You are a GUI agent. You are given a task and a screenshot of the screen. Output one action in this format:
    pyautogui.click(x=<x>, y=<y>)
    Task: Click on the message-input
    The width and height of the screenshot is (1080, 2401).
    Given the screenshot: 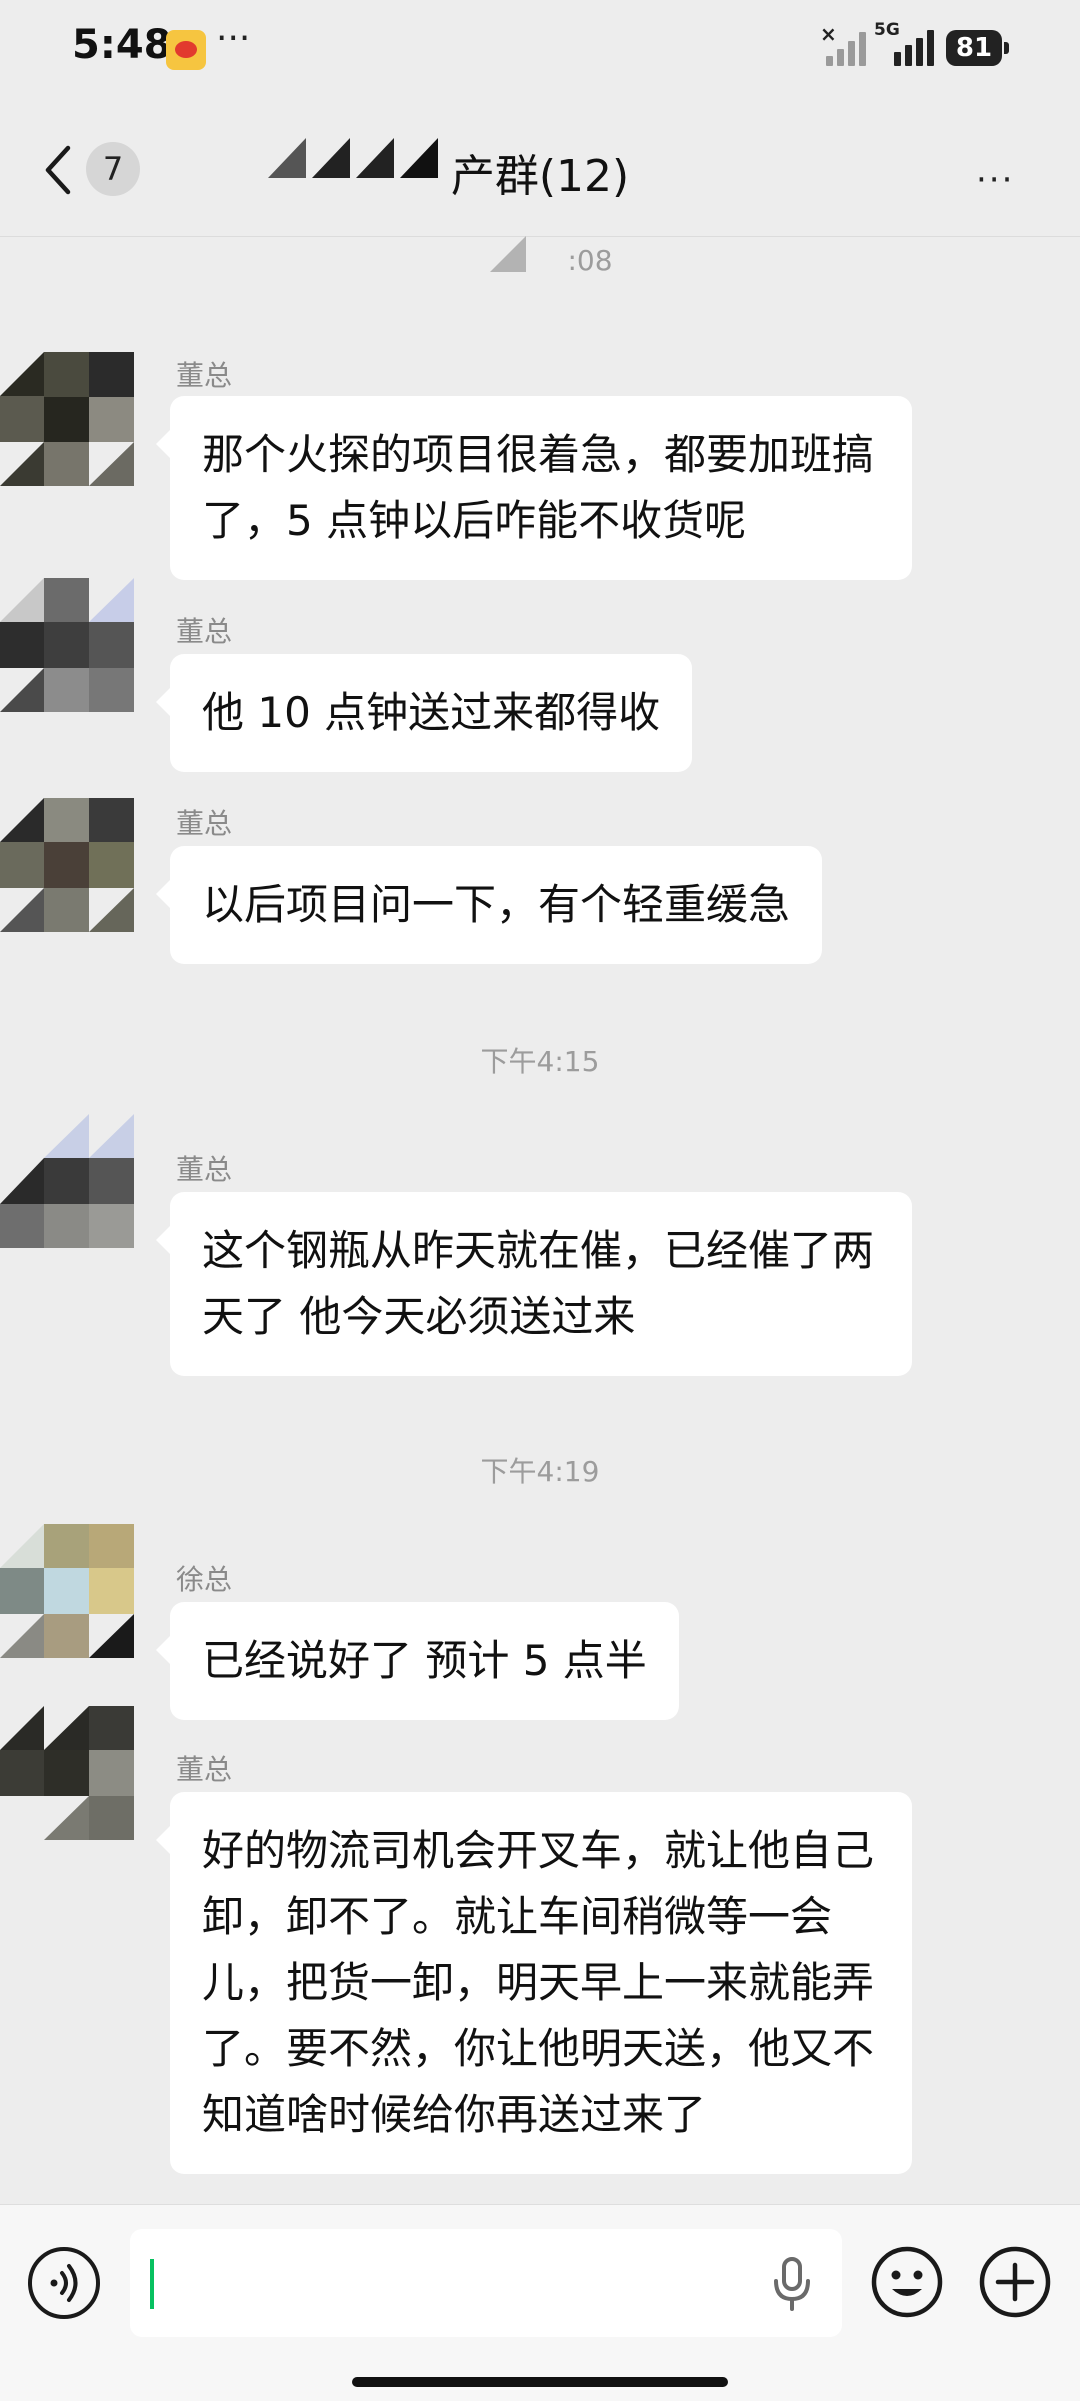 What is the action you would take?
    pyautogui.click(x=486, y=2283)
    